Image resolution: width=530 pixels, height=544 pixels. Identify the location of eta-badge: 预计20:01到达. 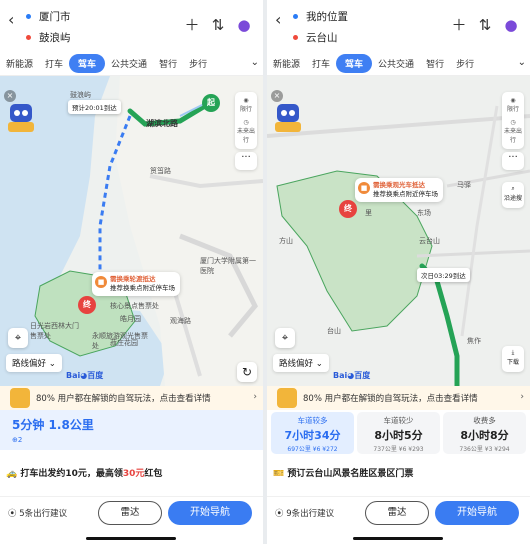
(94, 107).